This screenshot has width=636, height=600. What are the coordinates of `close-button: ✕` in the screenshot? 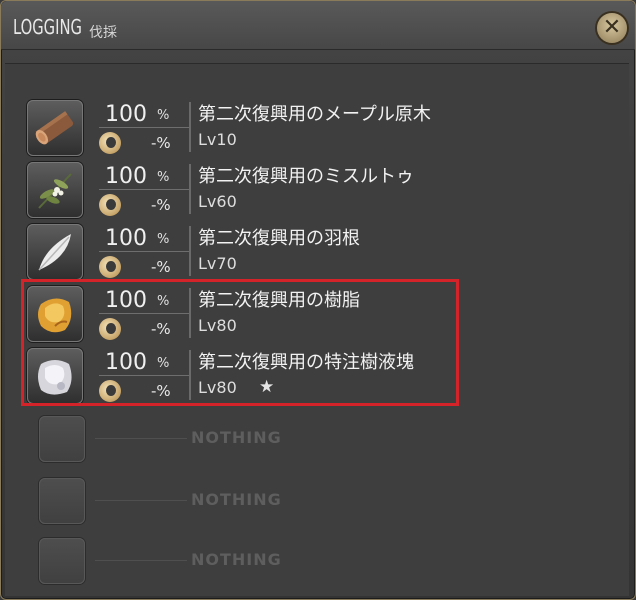 It's located at (612, 28).